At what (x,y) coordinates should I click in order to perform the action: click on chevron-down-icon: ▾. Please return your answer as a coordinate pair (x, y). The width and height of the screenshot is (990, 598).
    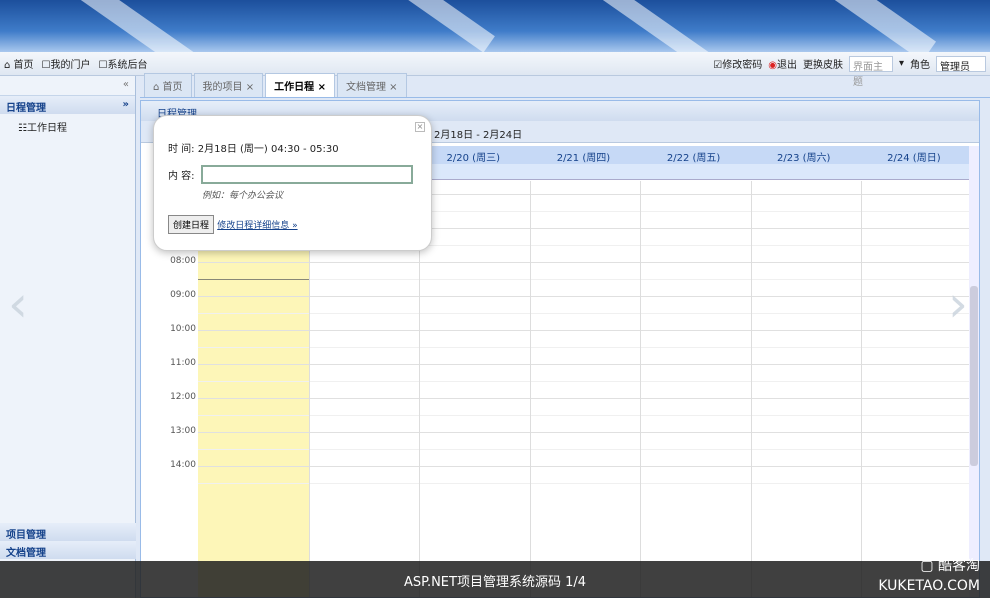
    Looking at the image, I should click on (901, 63).